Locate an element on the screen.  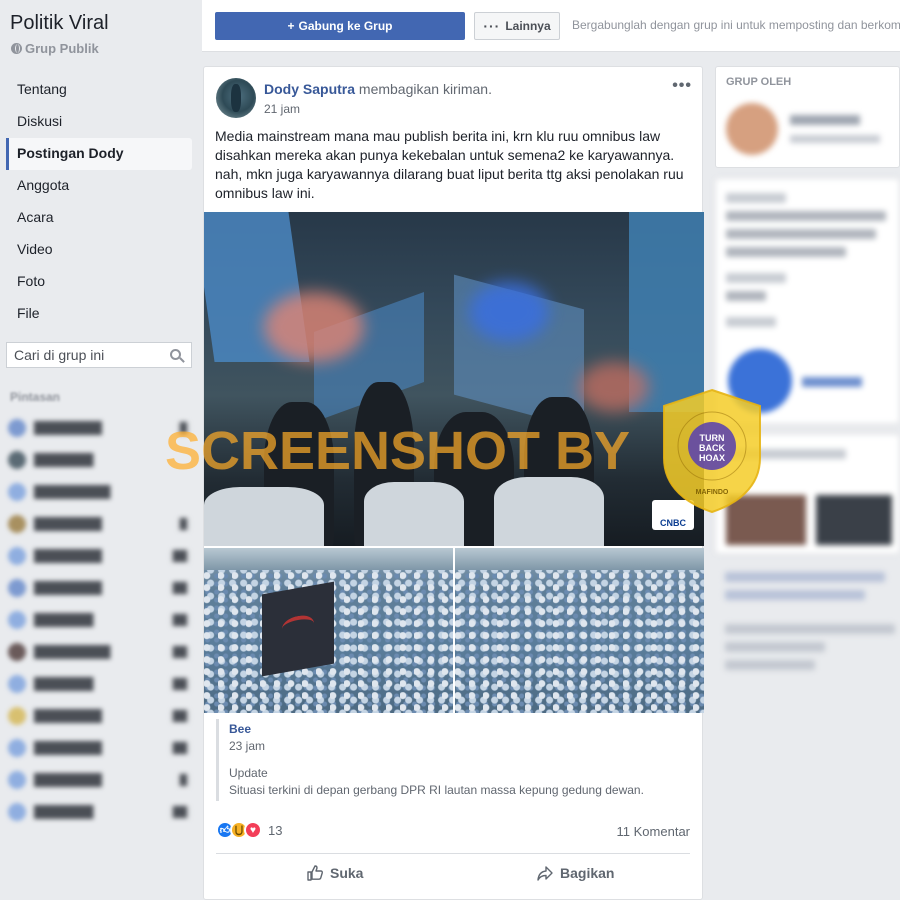
nav-item-anggota: Anggota is located at coordinates (99, 186).